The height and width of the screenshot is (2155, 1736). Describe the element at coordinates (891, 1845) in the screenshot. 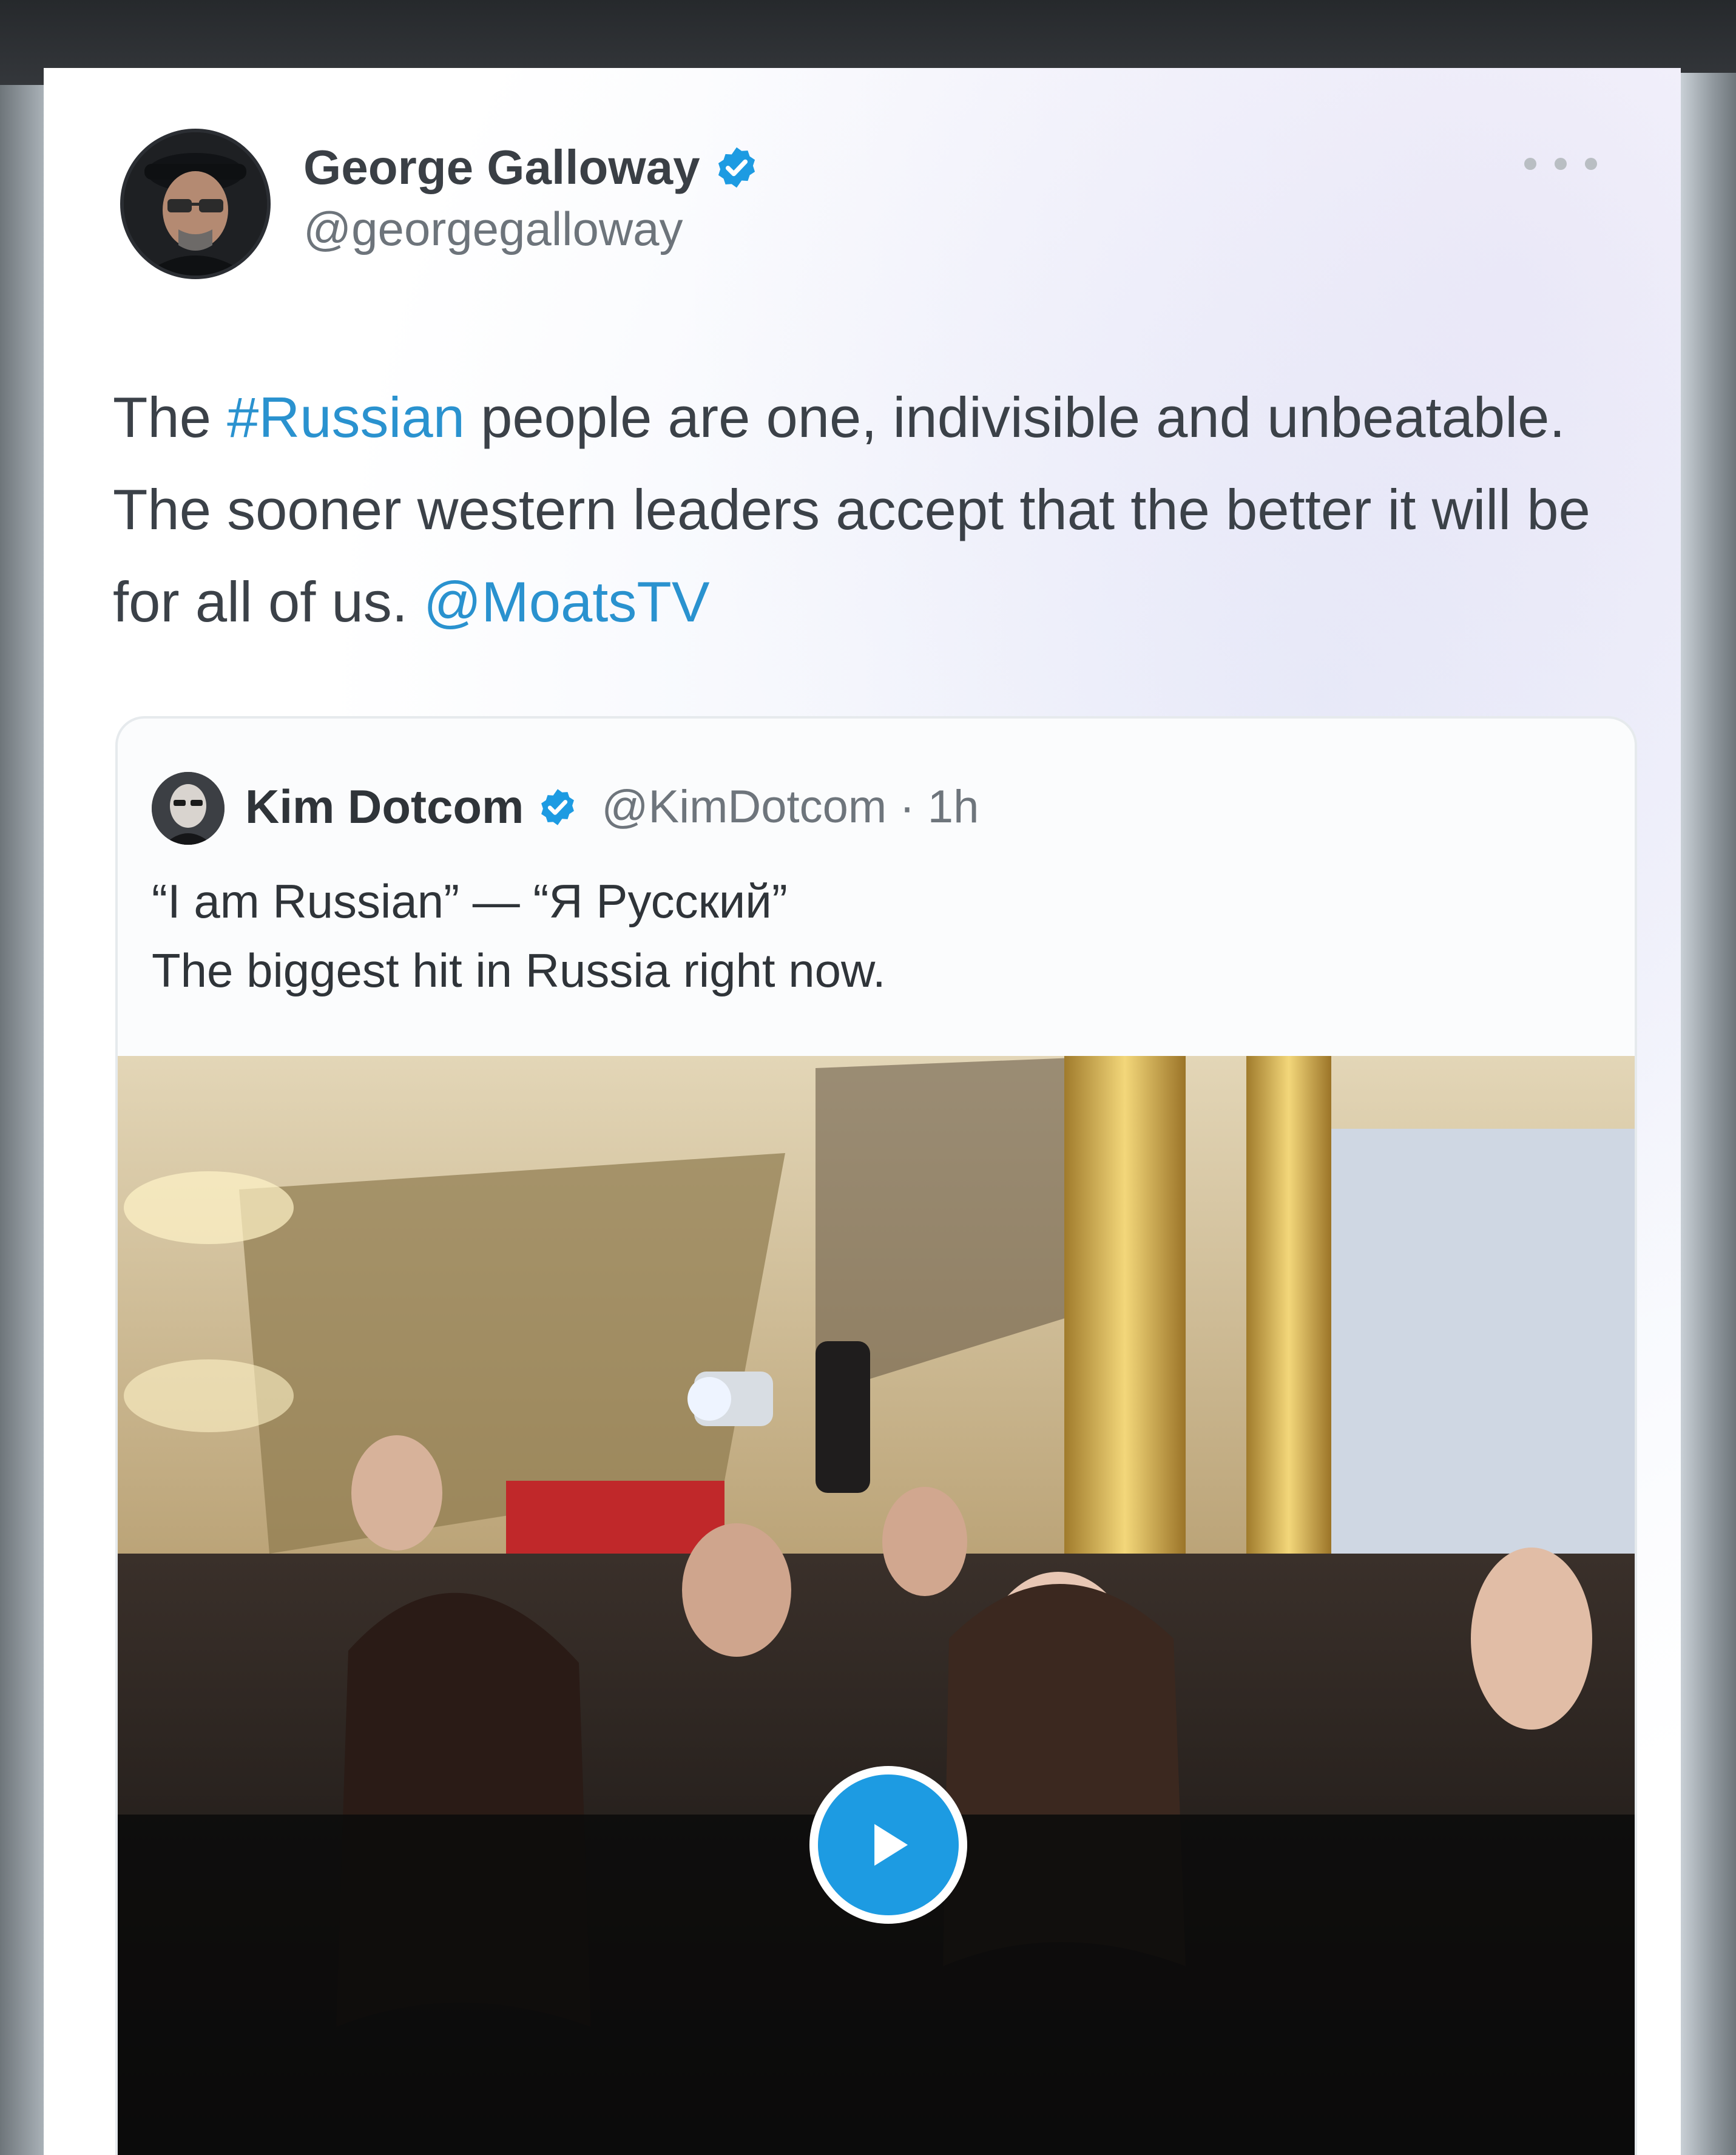

I see `play-icon` at that location.